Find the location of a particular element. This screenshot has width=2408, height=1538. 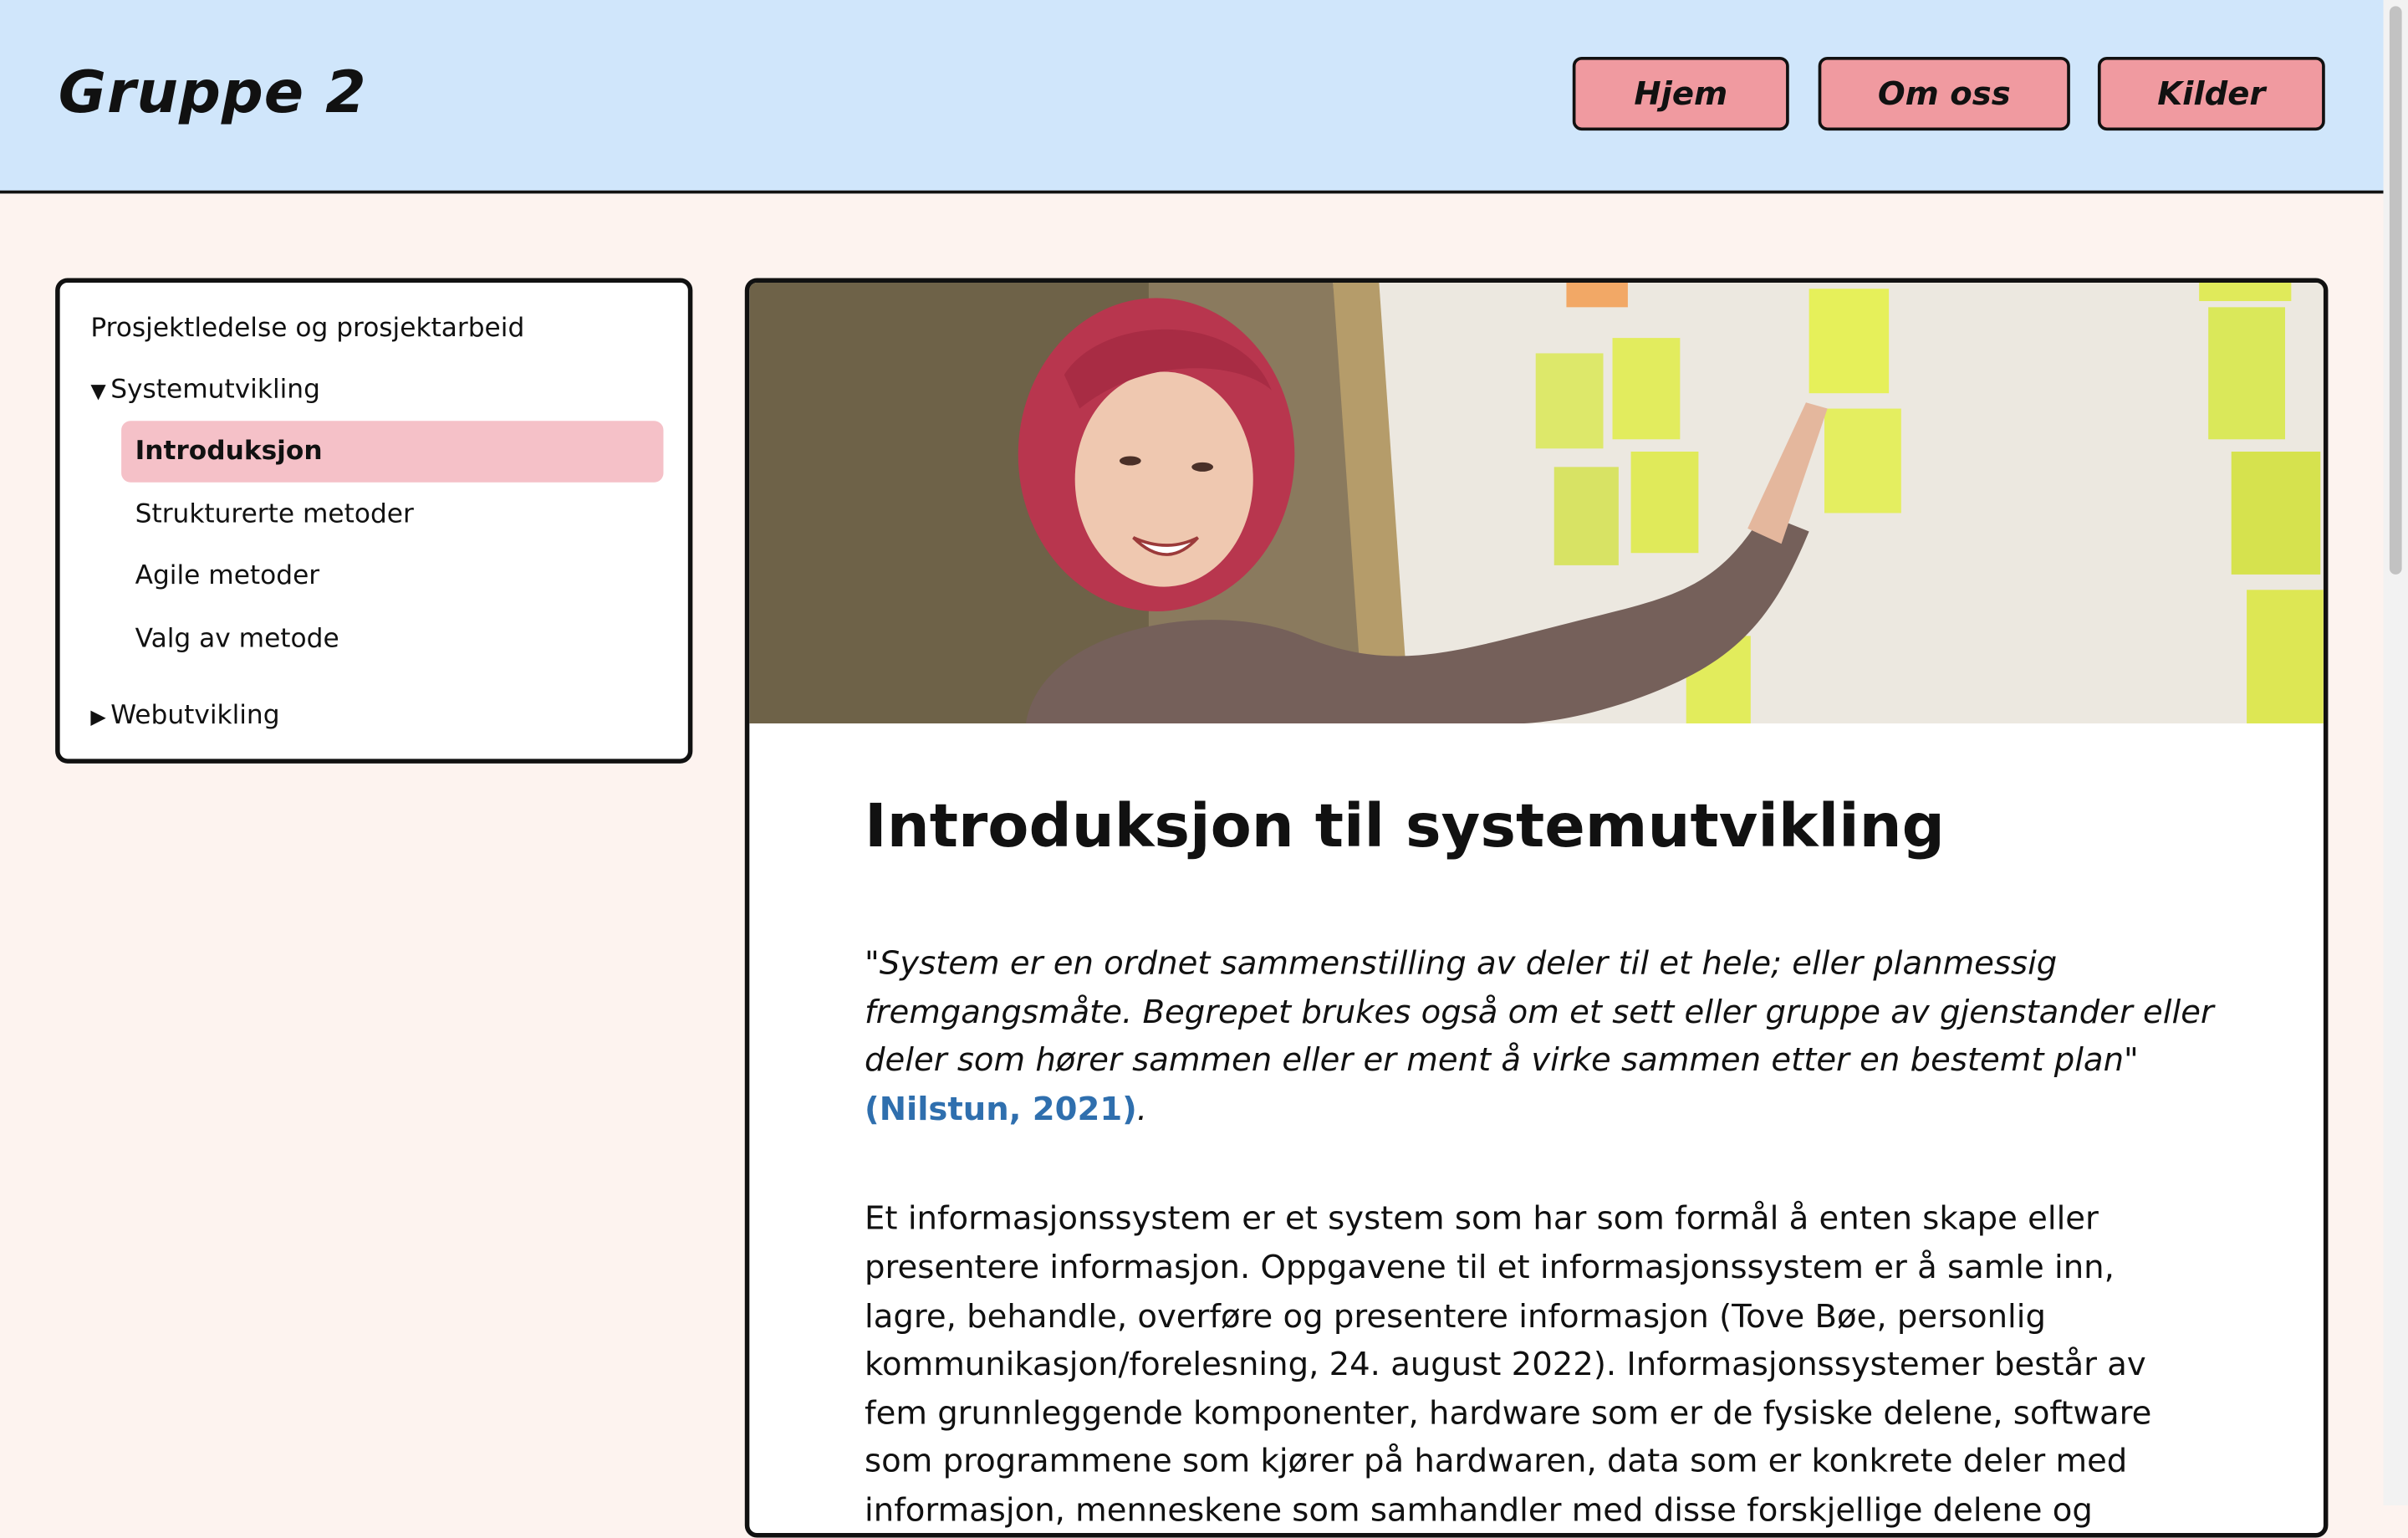

nav-button-about: Om oss is located at coordinates (1944, 93).